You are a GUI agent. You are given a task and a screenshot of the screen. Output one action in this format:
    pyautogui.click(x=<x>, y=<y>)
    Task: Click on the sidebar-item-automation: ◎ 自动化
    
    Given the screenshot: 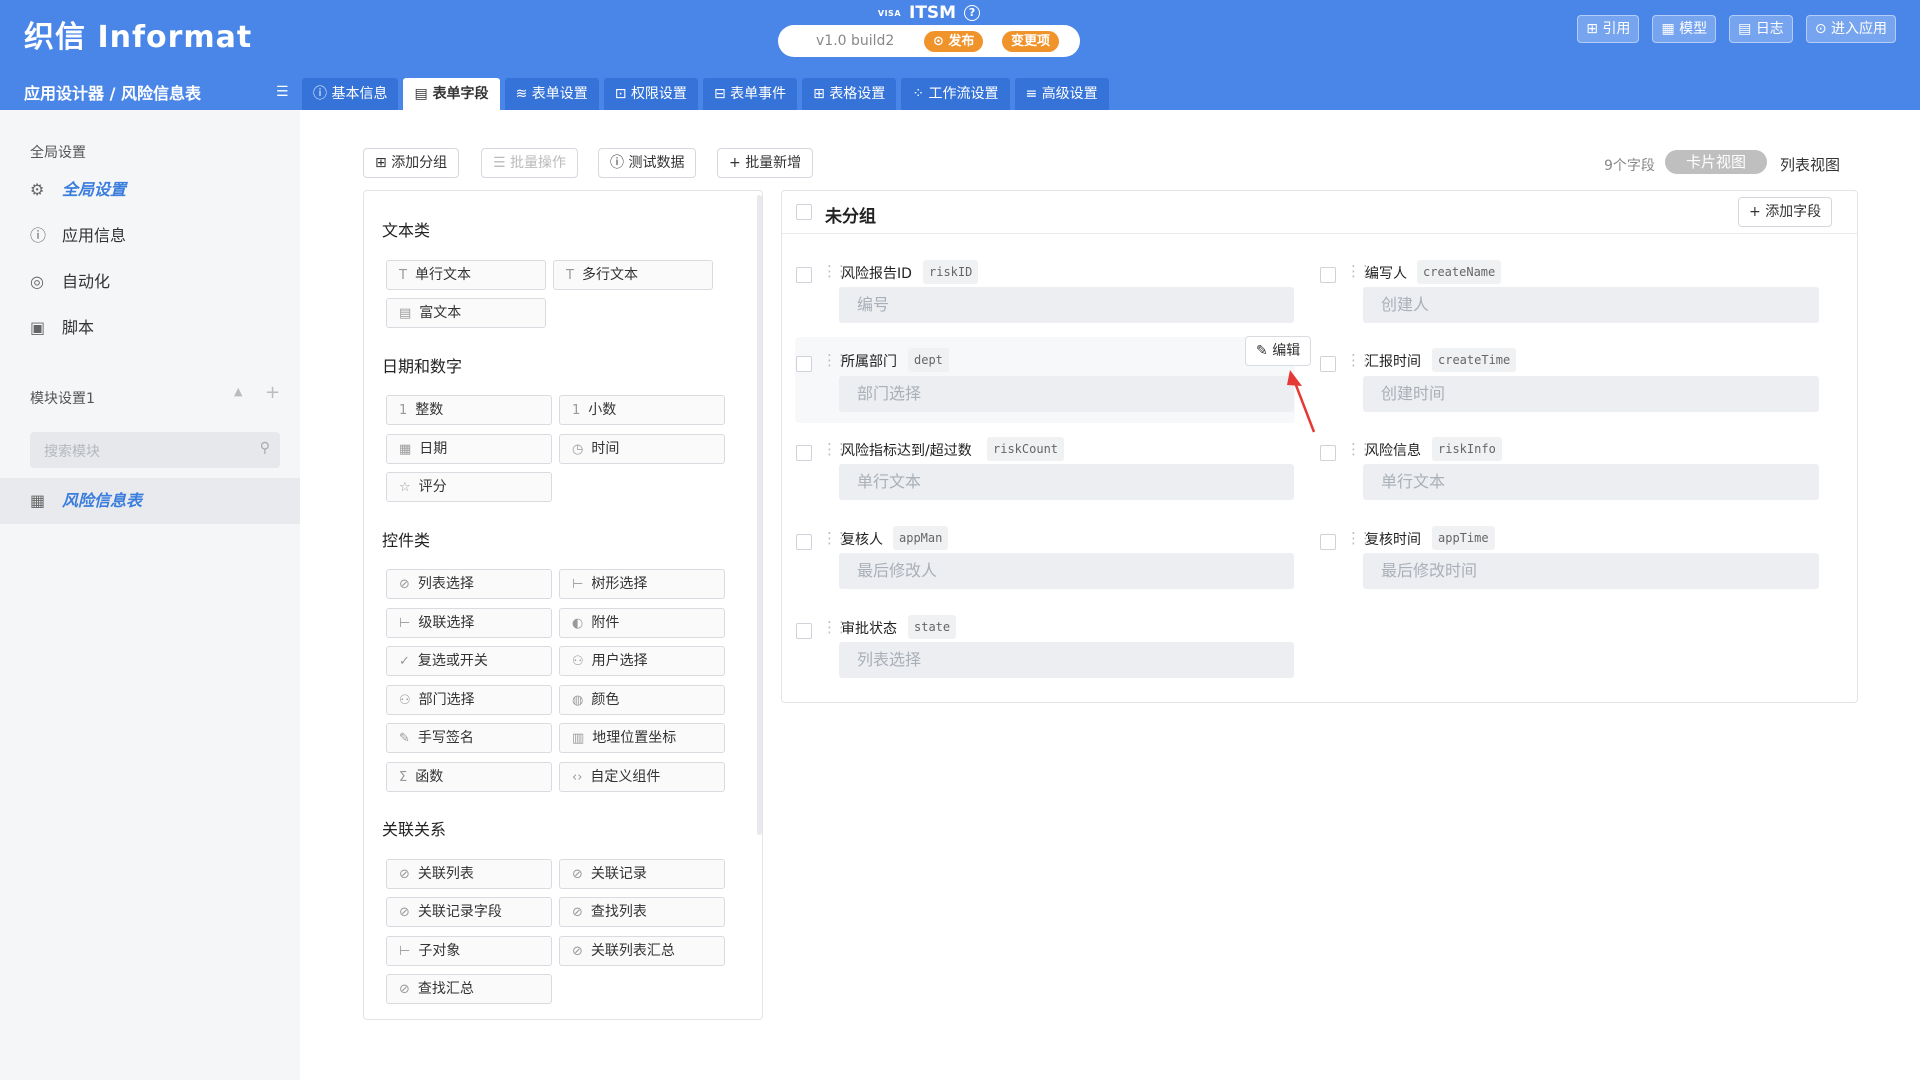 What is the action you would take?
    pyautogui.click(x=150, y=282)
    